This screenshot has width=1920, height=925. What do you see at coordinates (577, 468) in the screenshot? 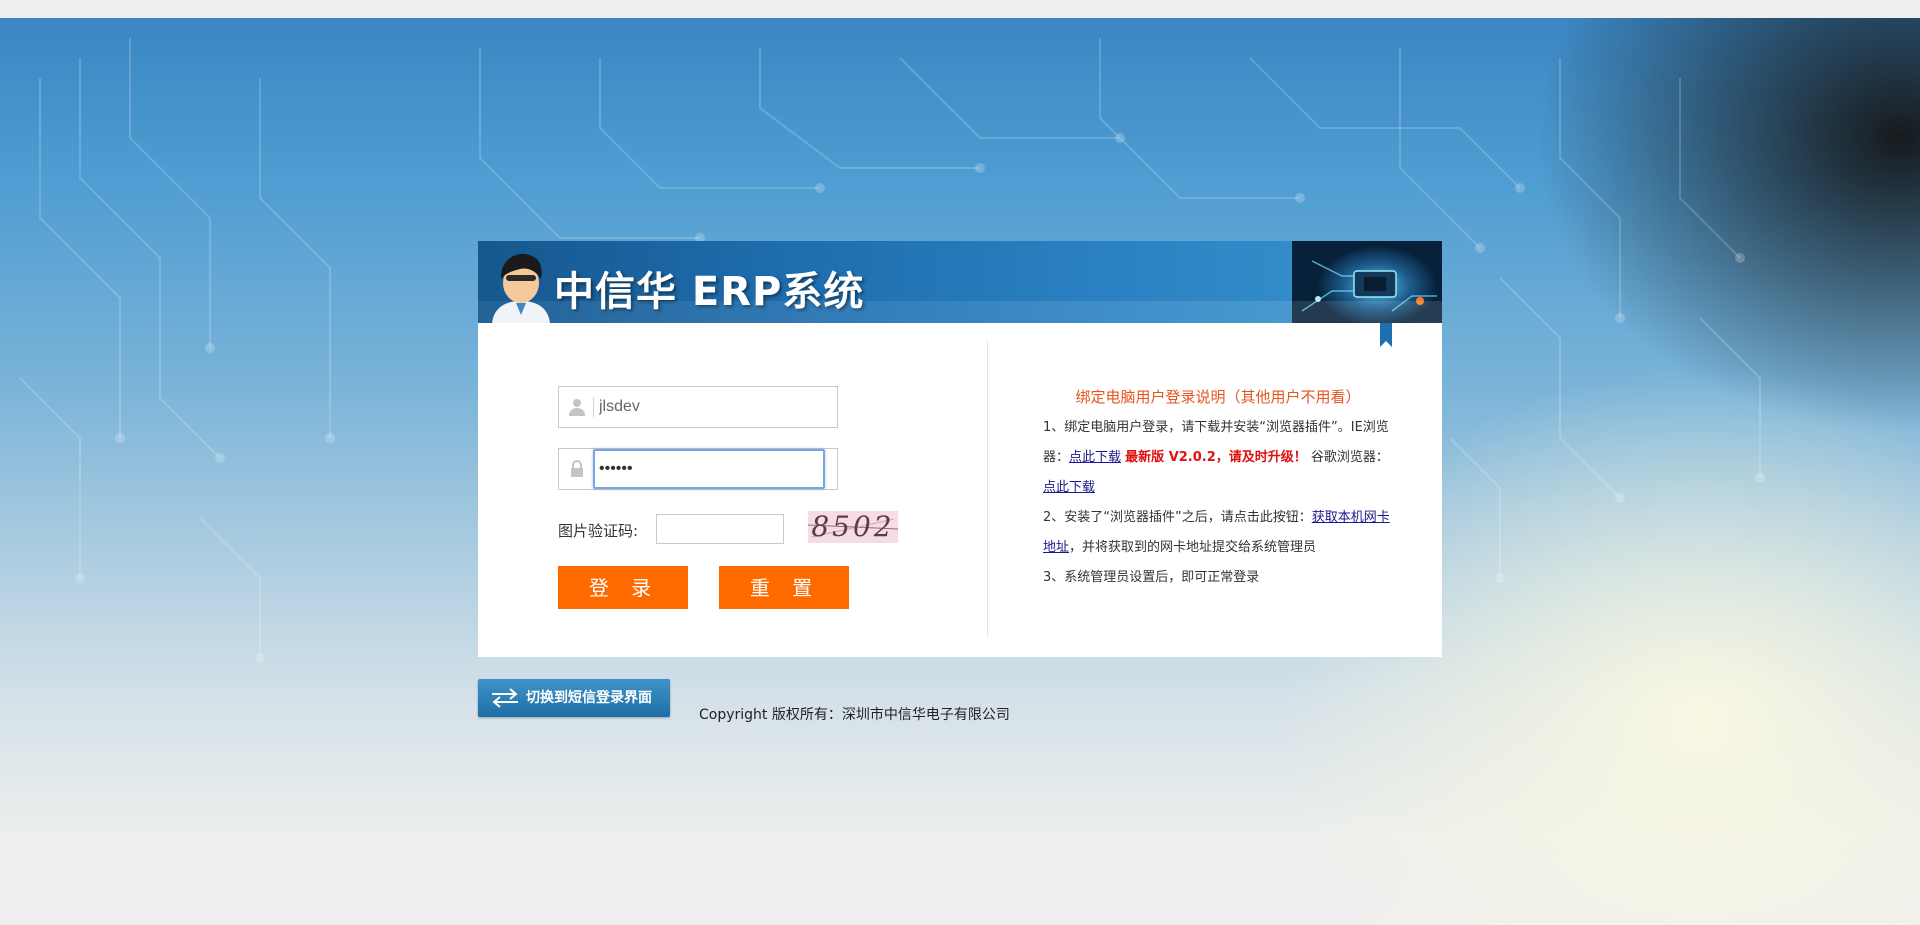
I see `lock-icon` at bounding box center [577, 468].